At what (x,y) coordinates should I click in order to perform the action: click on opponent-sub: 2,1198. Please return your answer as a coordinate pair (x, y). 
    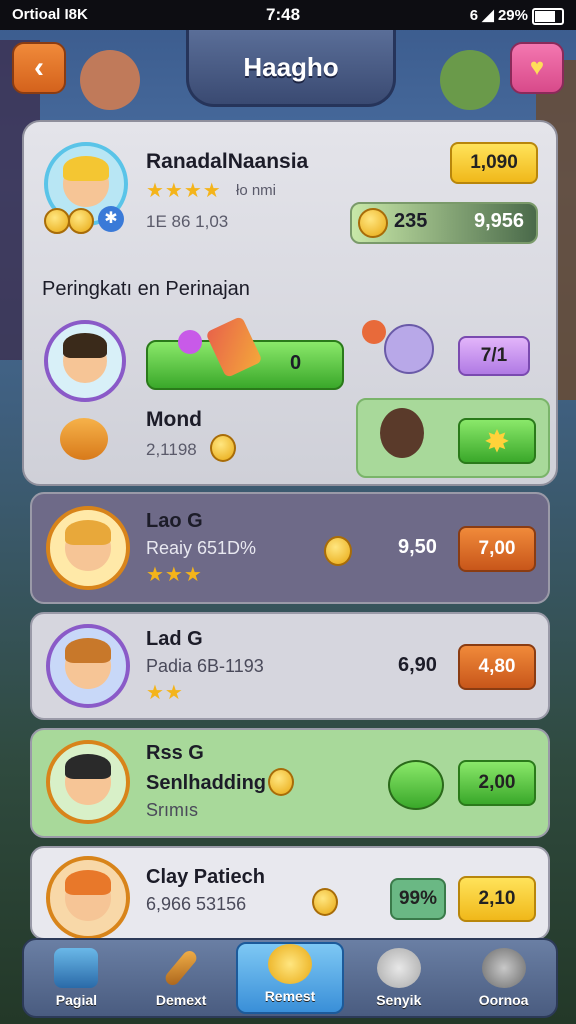
    Looking at the image, I should click on (171, 449).